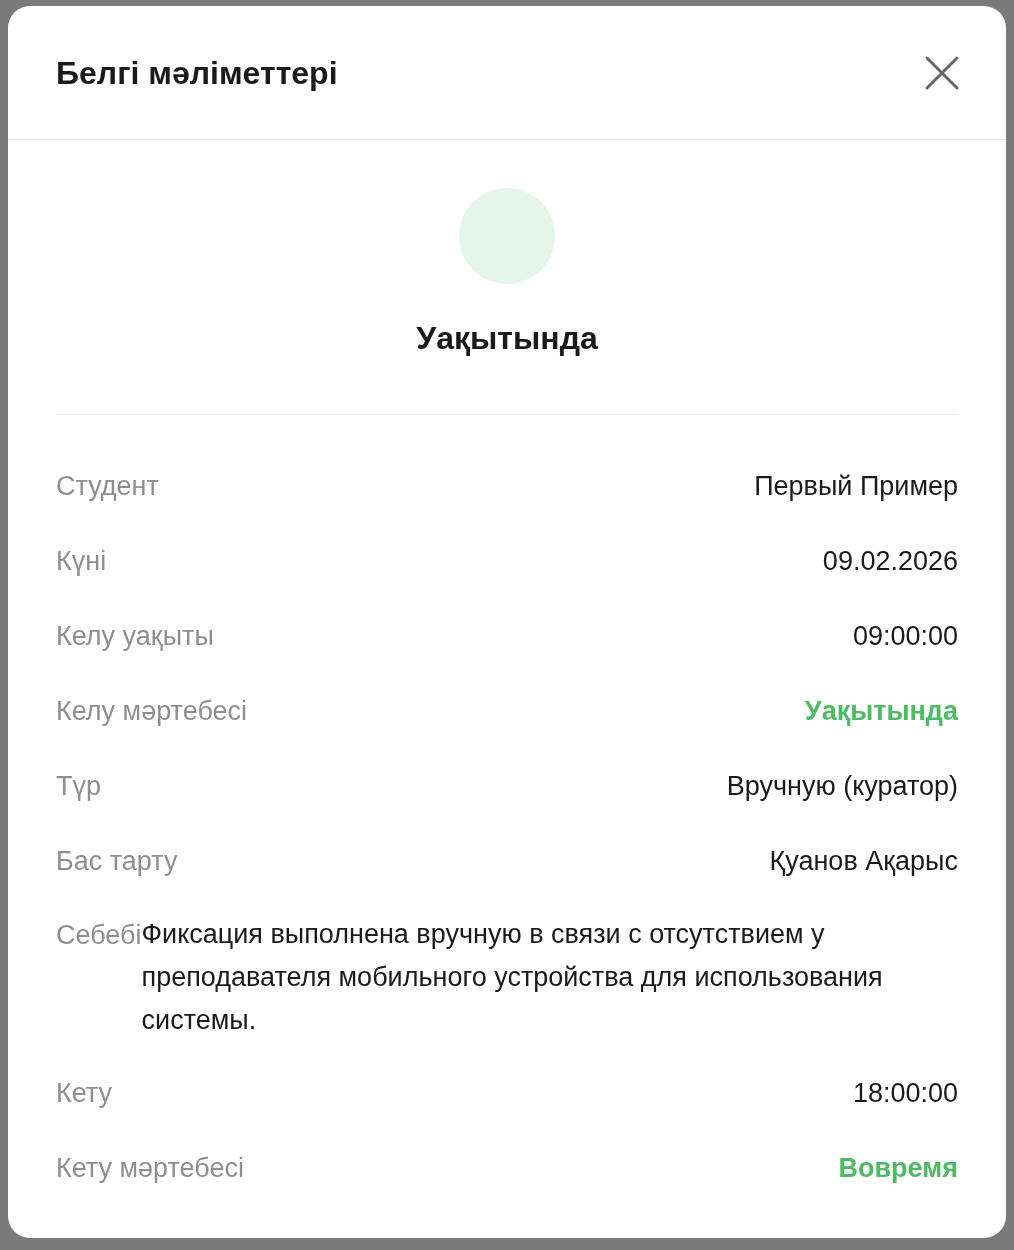  What do you see at coordinates (150, 1169) in the screenshot?
I see `detail-label: Кету мәртебесі` at bounding box center [150, 1169].